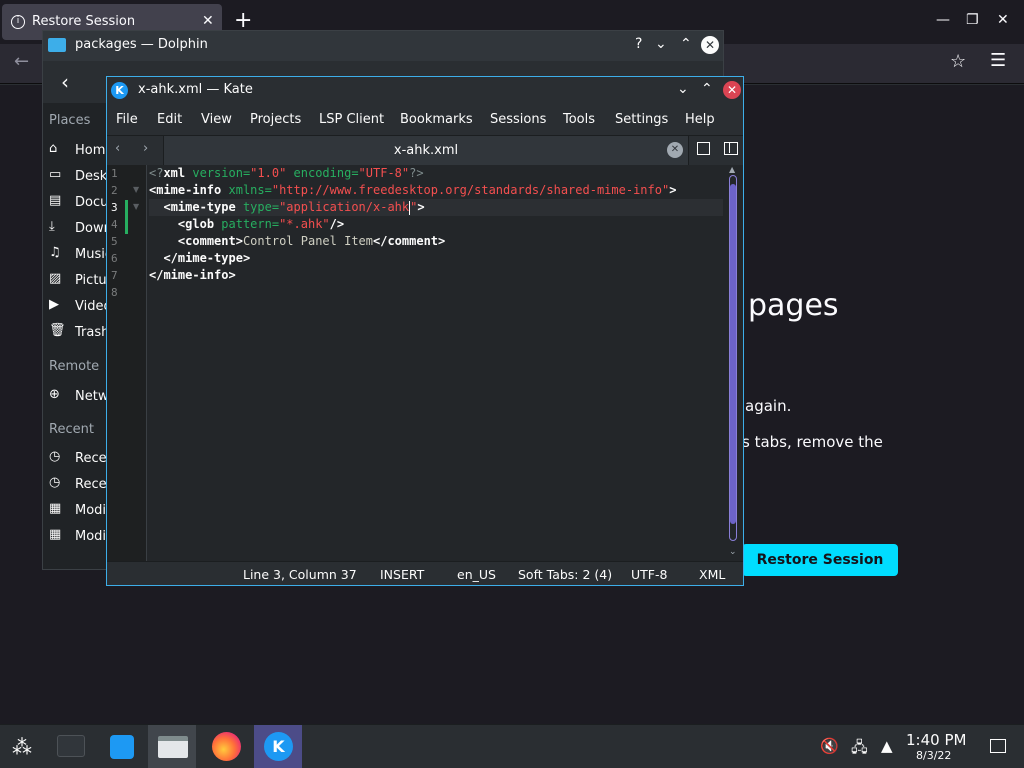 The height and width of the screenshot is (768, 1024). Describe the element at coordinates (383, 46) in the screenshot. I see `dolphin-titlebar: packages — Dolphin ? ⌄ ⌃ ✕` at that location.